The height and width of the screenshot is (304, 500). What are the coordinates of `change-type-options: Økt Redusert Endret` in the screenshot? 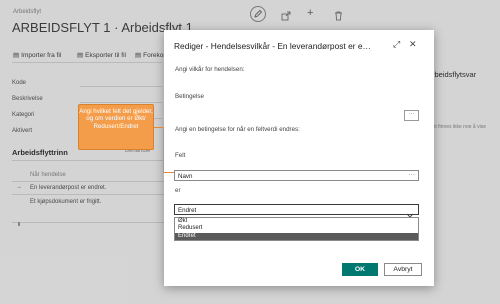 It's located at (296, 229).